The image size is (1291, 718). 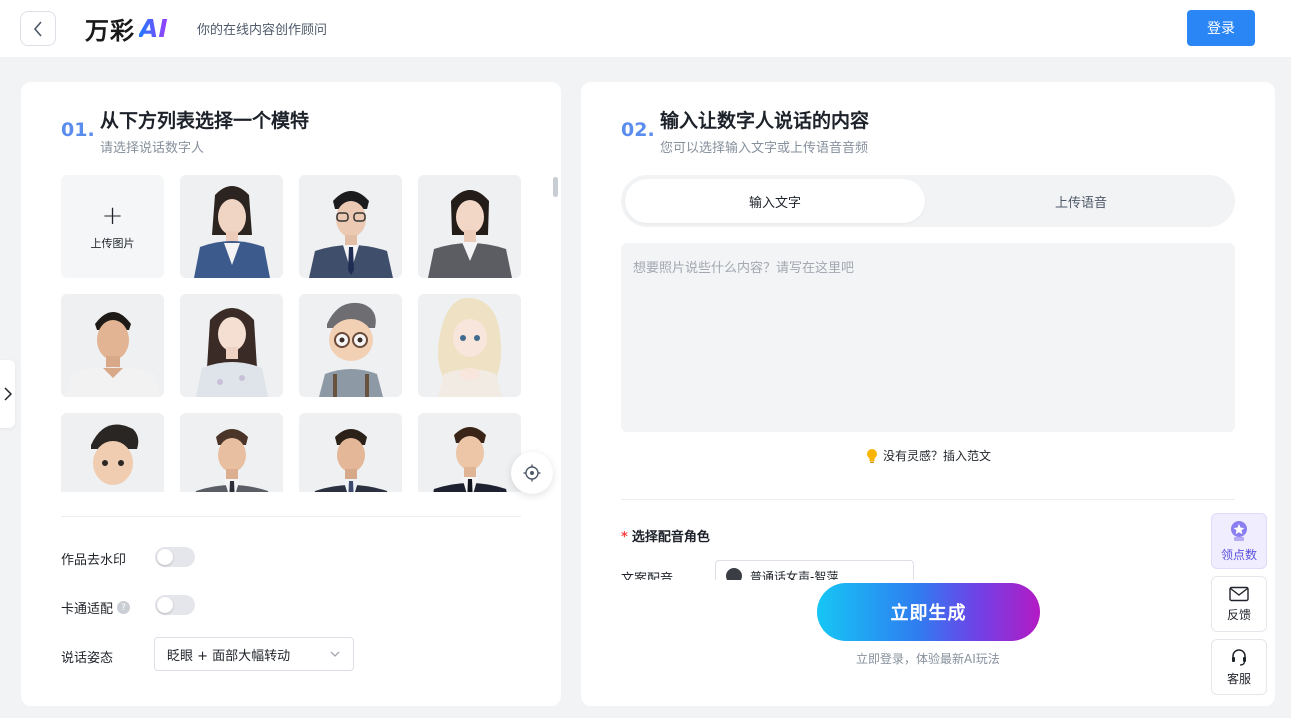 I want to click on login-button: 登录, so click(x=1221, y=28).